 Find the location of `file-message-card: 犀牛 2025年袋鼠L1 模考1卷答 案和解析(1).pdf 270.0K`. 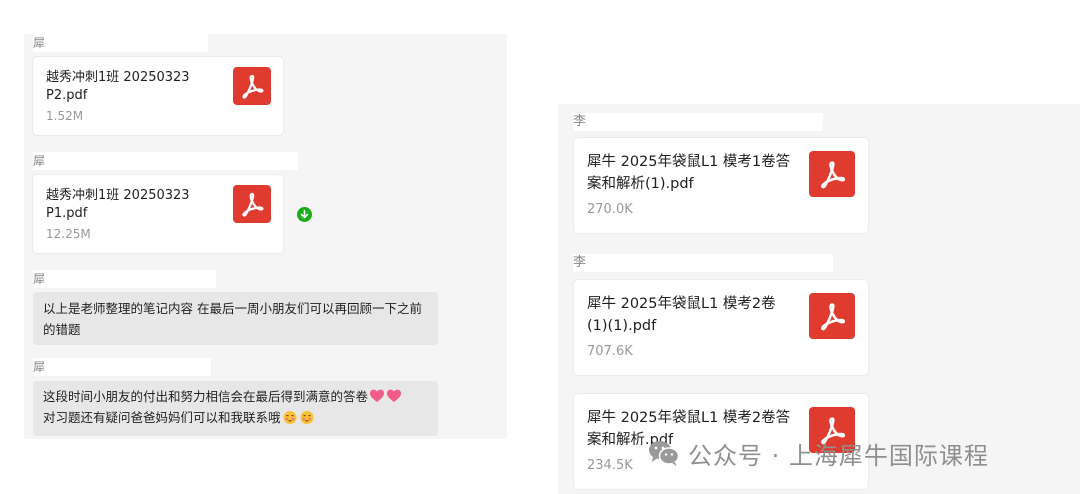

file-message-card: 犀牛 2025年袋鼠L1 模考1卷答 案和解析(1).pdf 270.0K is located at coordinates (721, 185).